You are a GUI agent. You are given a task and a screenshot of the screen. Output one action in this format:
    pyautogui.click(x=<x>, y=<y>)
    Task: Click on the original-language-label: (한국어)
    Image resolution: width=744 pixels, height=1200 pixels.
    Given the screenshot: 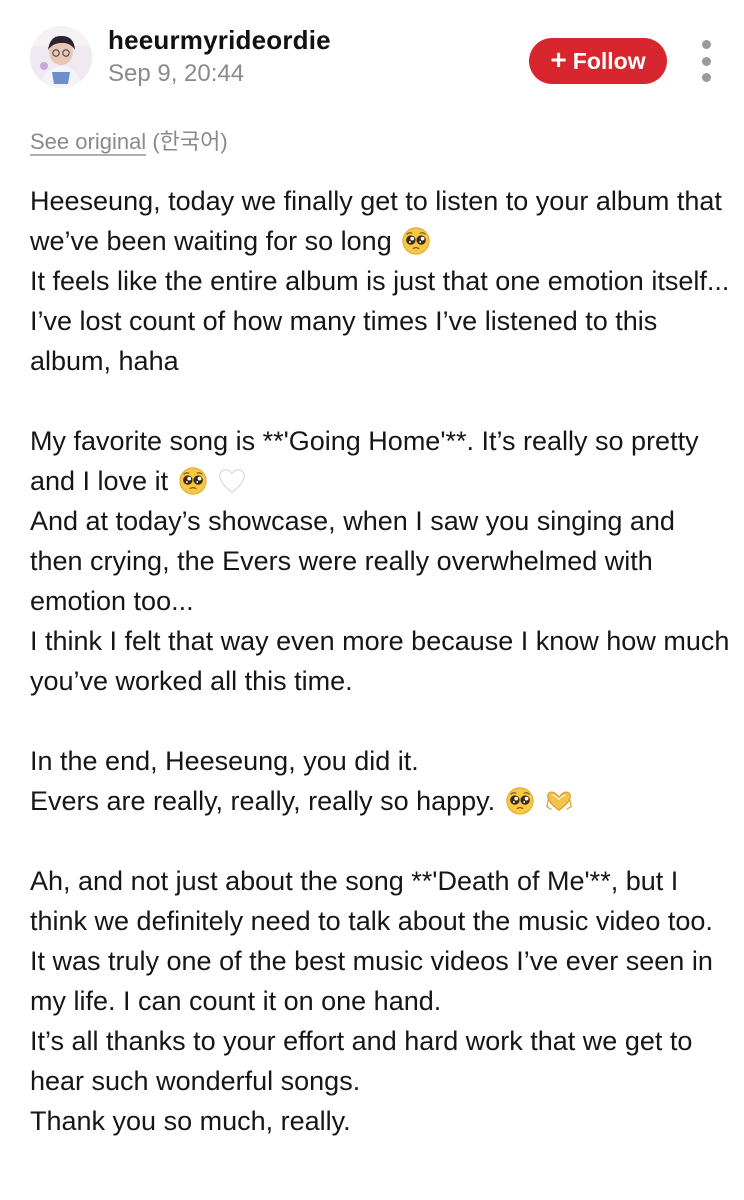 What is the action you would take?
    pyautogui.click(x=190, y=141)
    